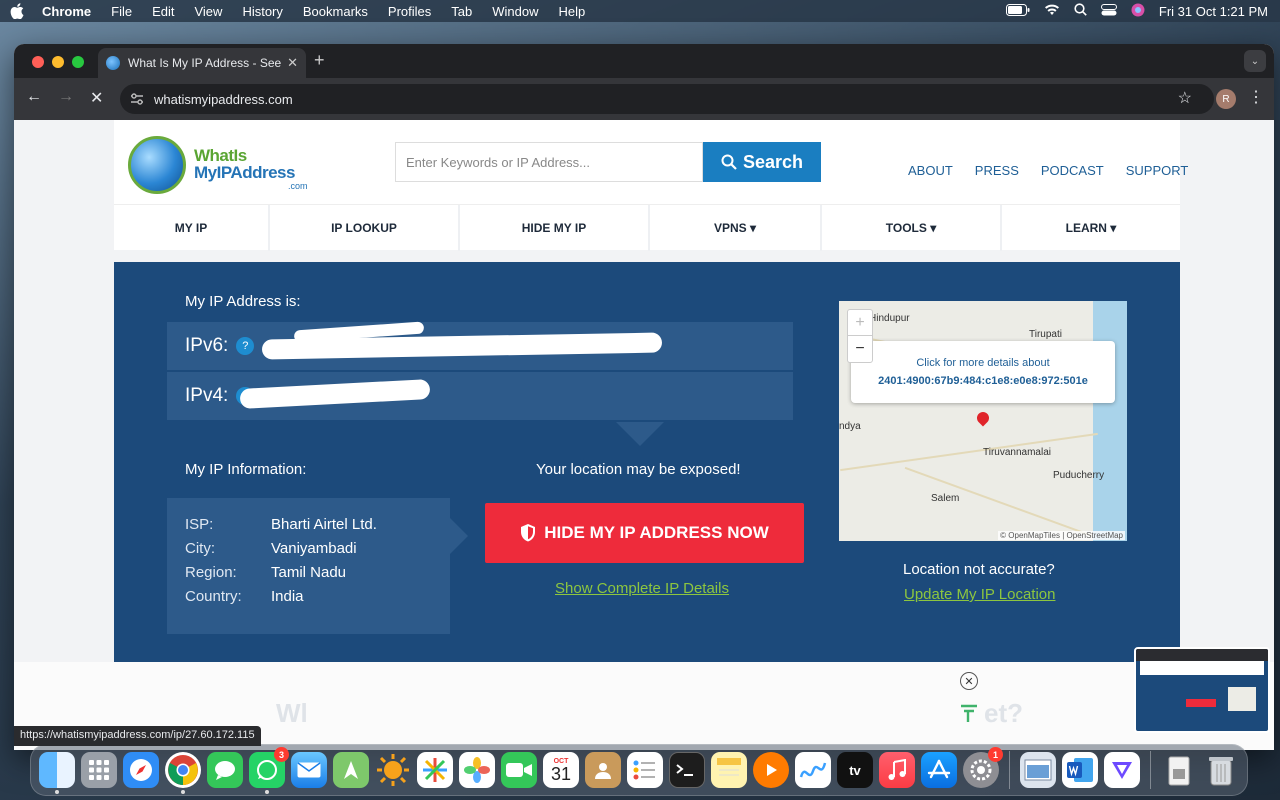  Describe the element at coordinates (1157, 170) in the screenshot. I see `link-support: SUPPORT` at that location.